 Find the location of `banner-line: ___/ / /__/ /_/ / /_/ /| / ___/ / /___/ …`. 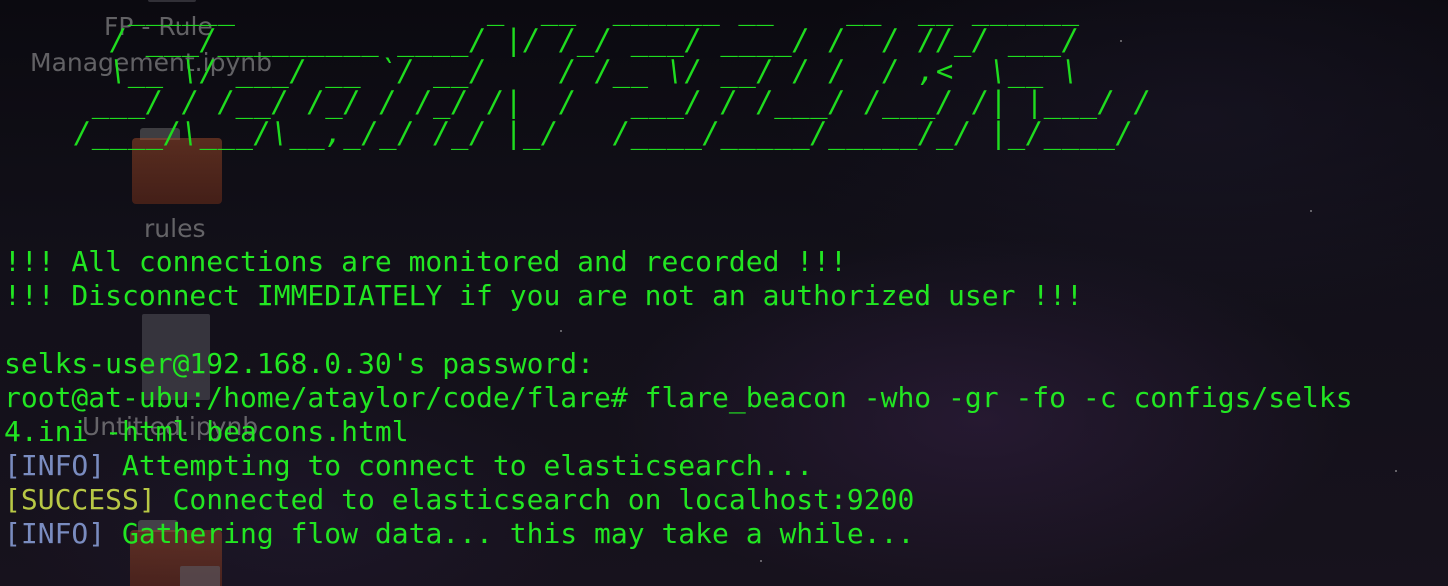

banner-line: ___/ / /__/ /_/ / /_/ /| / ___/ / /___/ … is located at coordinates (586, 102).